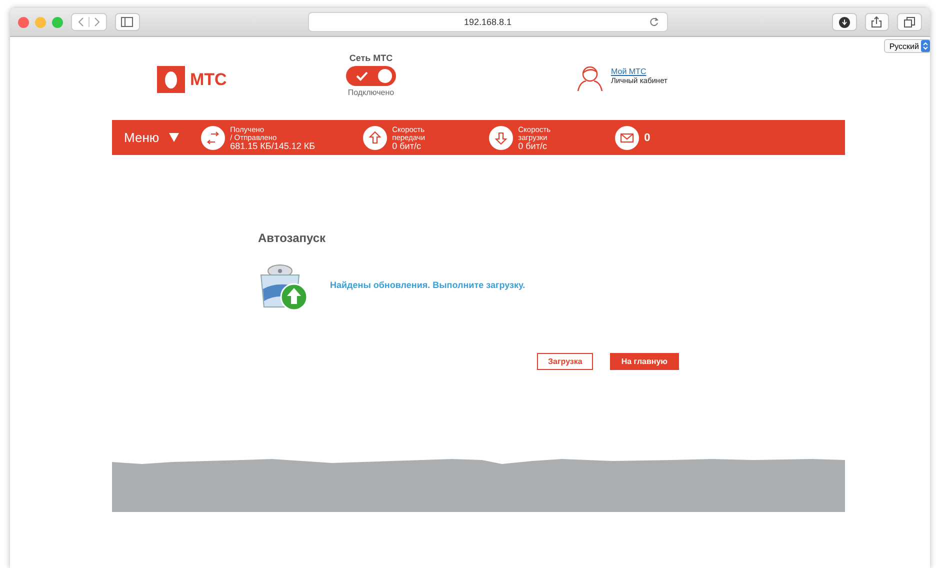  I want to click on share-icon, so click(876, 22).